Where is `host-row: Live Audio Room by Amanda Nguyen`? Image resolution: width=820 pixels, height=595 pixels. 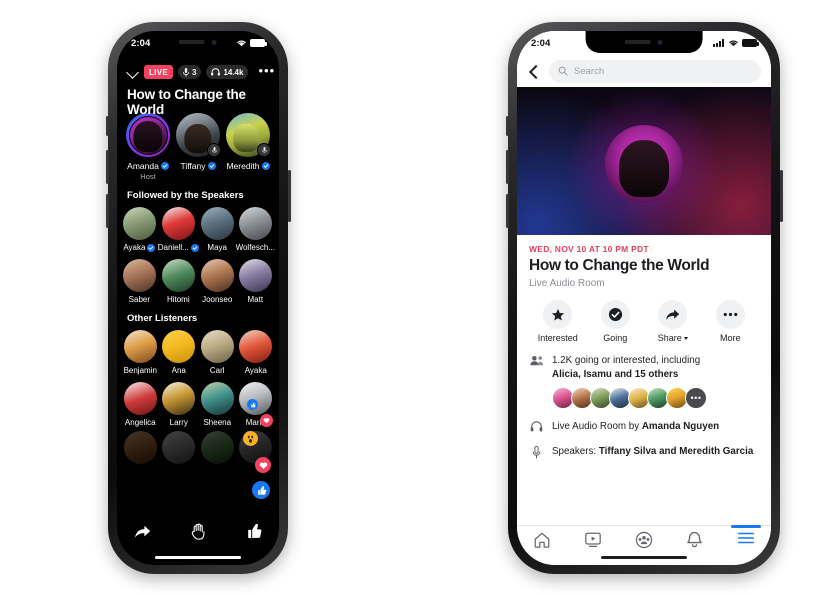 host-row: Live Audio Room by Amanda Nguyen is located at coordinates (644, 427).